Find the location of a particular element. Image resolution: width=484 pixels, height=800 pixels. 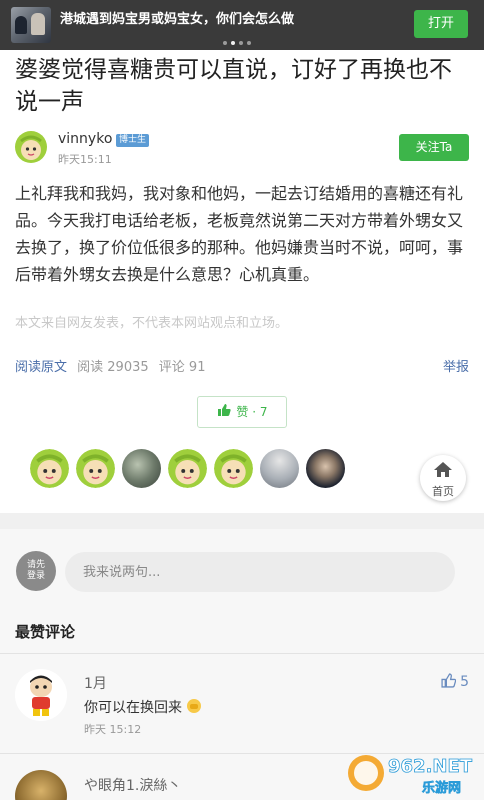

fist-emoji-icon is located at coordinates (194, 708).